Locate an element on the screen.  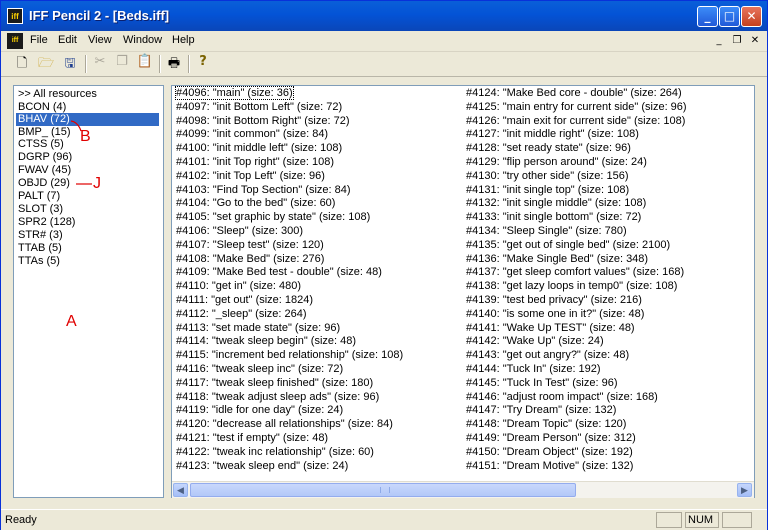
list-item: #4096: "main" (size: 36) is located at coordinates (289, 93).